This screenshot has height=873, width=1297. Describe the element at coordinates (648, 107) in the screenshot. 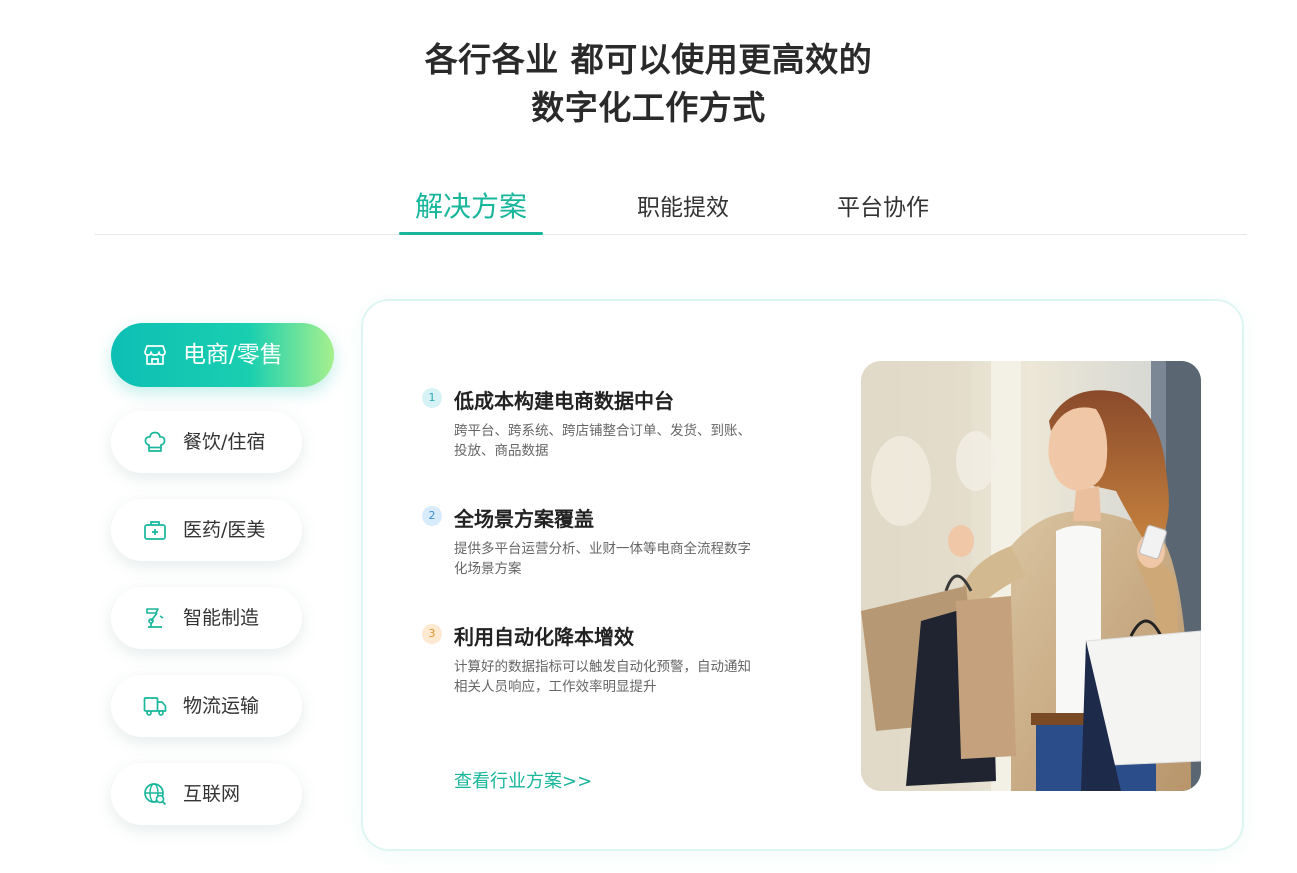

I see `headline-line-2: 数字化工作方式` at that location.